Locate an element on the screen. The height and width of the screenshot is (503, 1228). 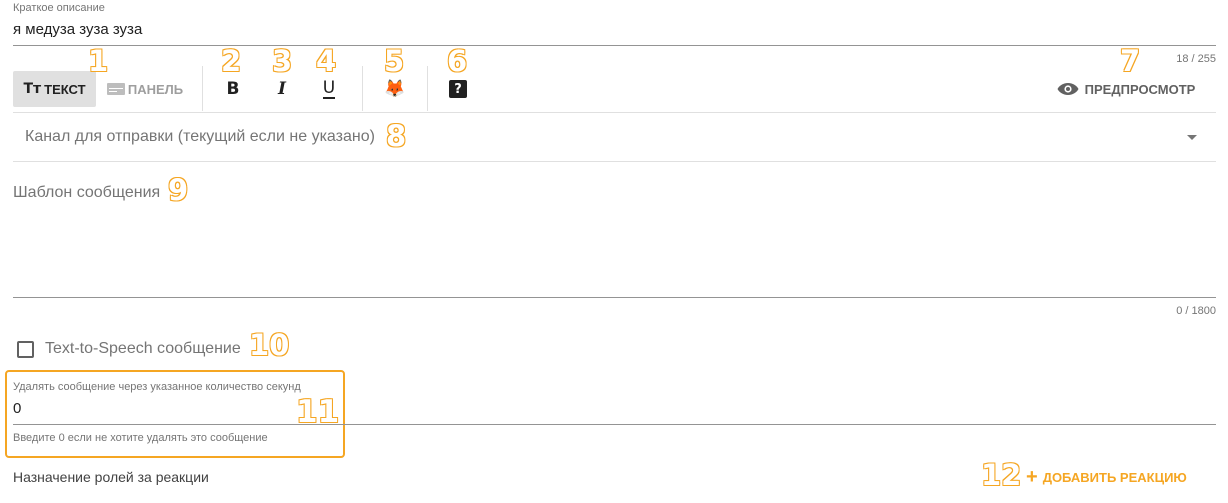
short-description-label: Краткое описание is located at coordinates (59, 8).